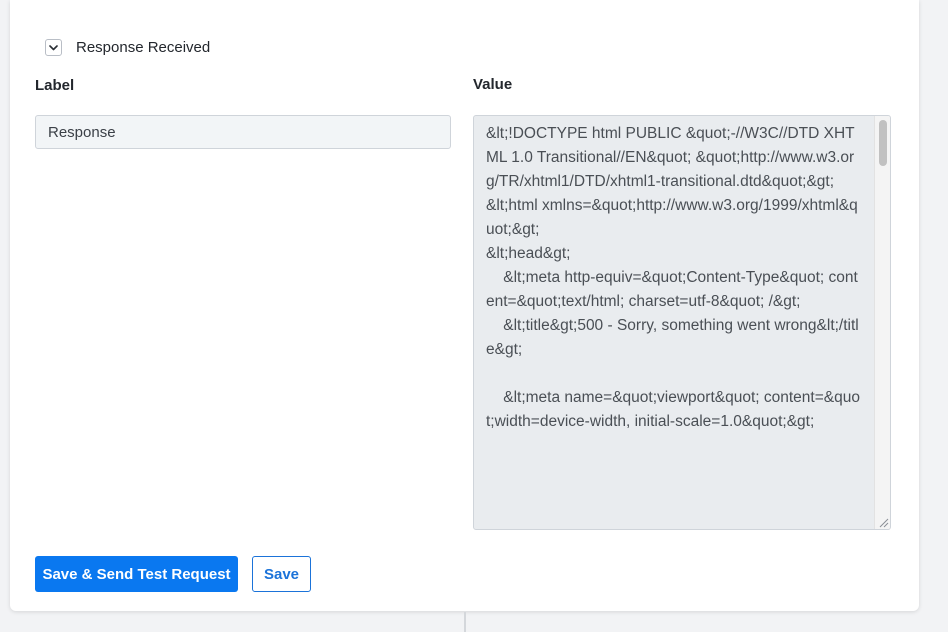 The height and width of the screenshot is (632, 948). What do you see at coordinates (883, 522) in the screenshot?
I see `resize-handle-icon` at bounding box center [883, 522].